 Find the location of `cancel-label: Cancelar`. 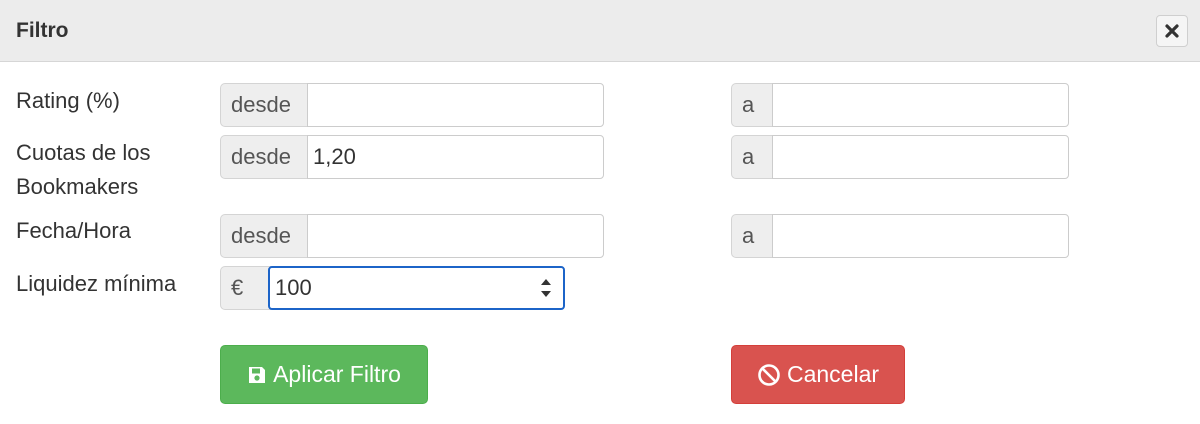

cancel-label: Cancelar is located at coordinates (833, 374).